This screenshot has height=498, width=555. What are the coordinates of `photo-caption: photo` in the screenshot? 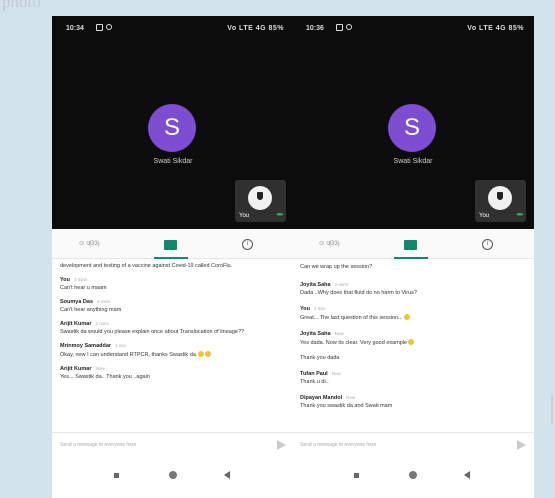 It's located at (21, 5).